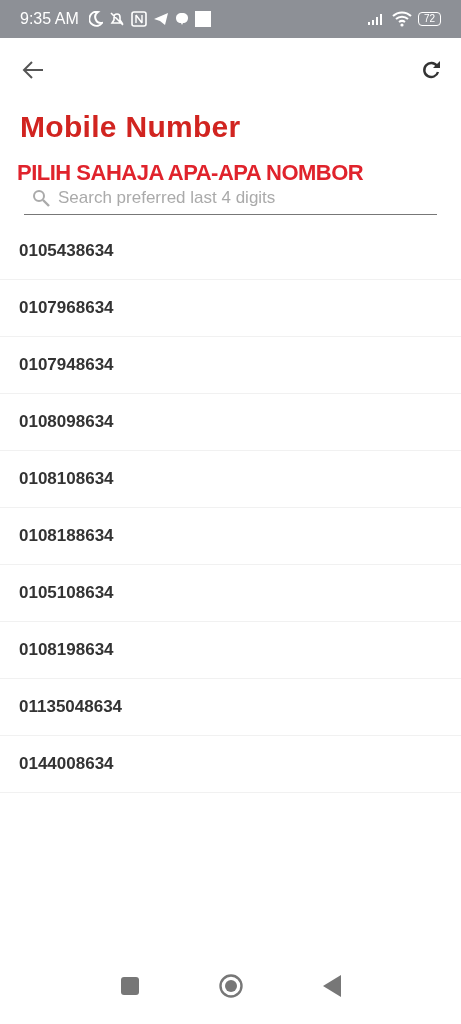  Describe the element at coordinates (331, 986) in the screenshot. I see `back-nav-button` at that location.